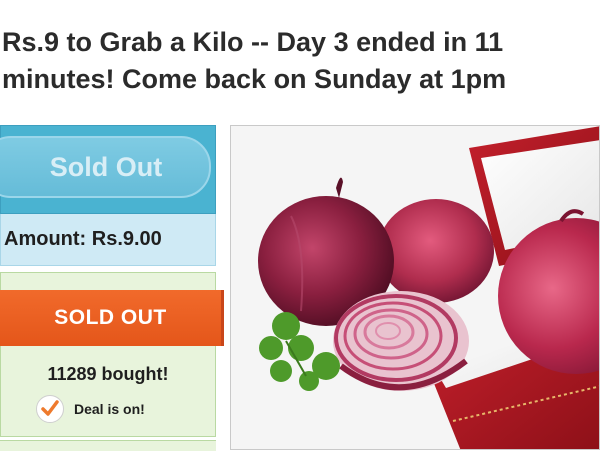 This screenshot has height=451, width=600. What do you see at coordinates (112, 318) in the screenshot?
I see `sold-out-ribbon: SOLD OUT` at bounding box center [112, 318].